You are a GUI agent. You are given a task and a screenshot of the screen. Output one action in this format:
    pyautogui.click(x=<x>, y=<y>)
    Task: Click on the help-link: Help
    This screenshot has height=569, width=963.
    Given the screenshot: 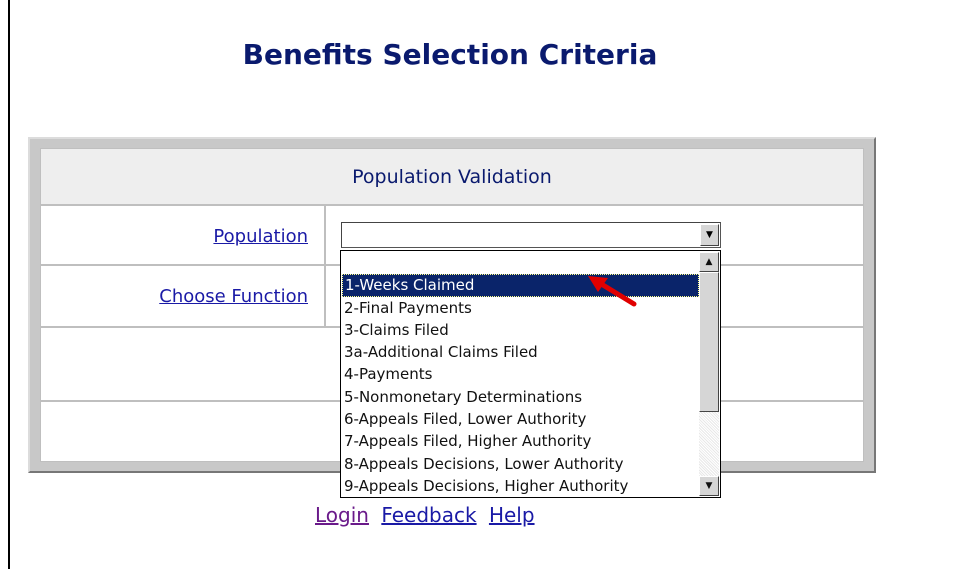 What is the action you would take?
    pyautogui.click(x=512, y=515)
    